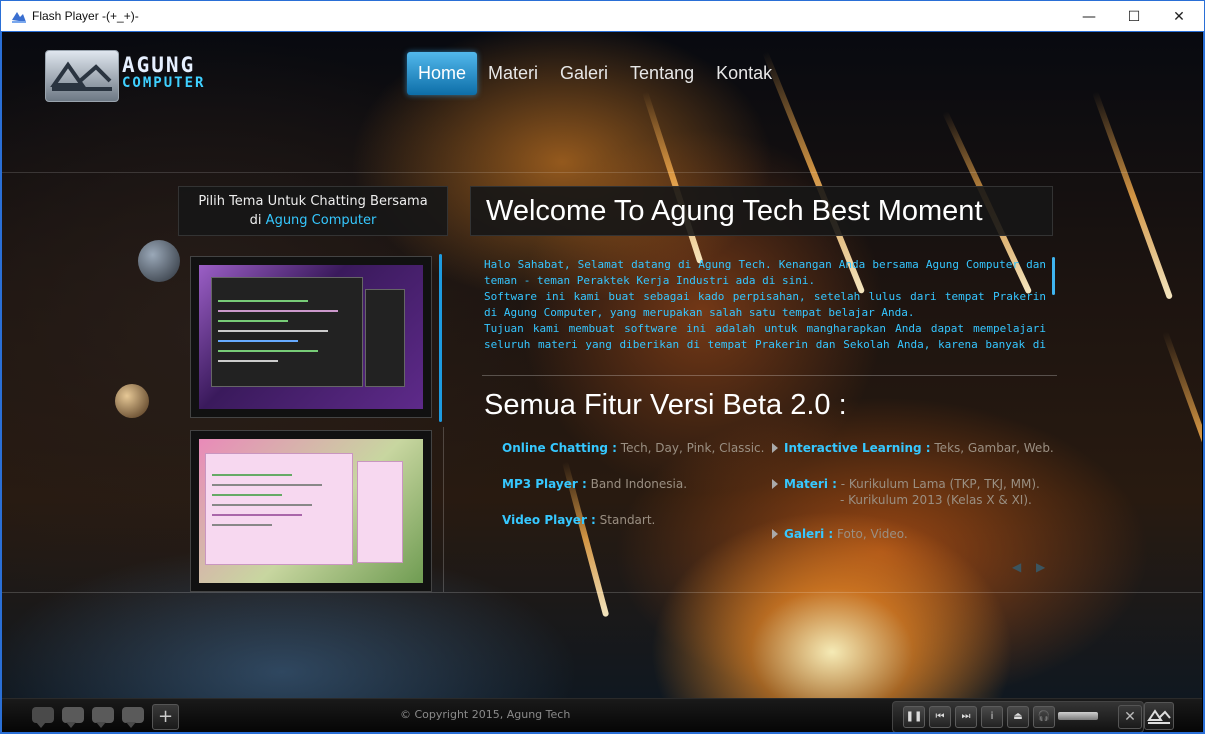 This screenshot has width=1205, height=734. Describe the element at coordinates (584, 73) in the screenshot. I see `nav-galeri: Galeri` at that location.